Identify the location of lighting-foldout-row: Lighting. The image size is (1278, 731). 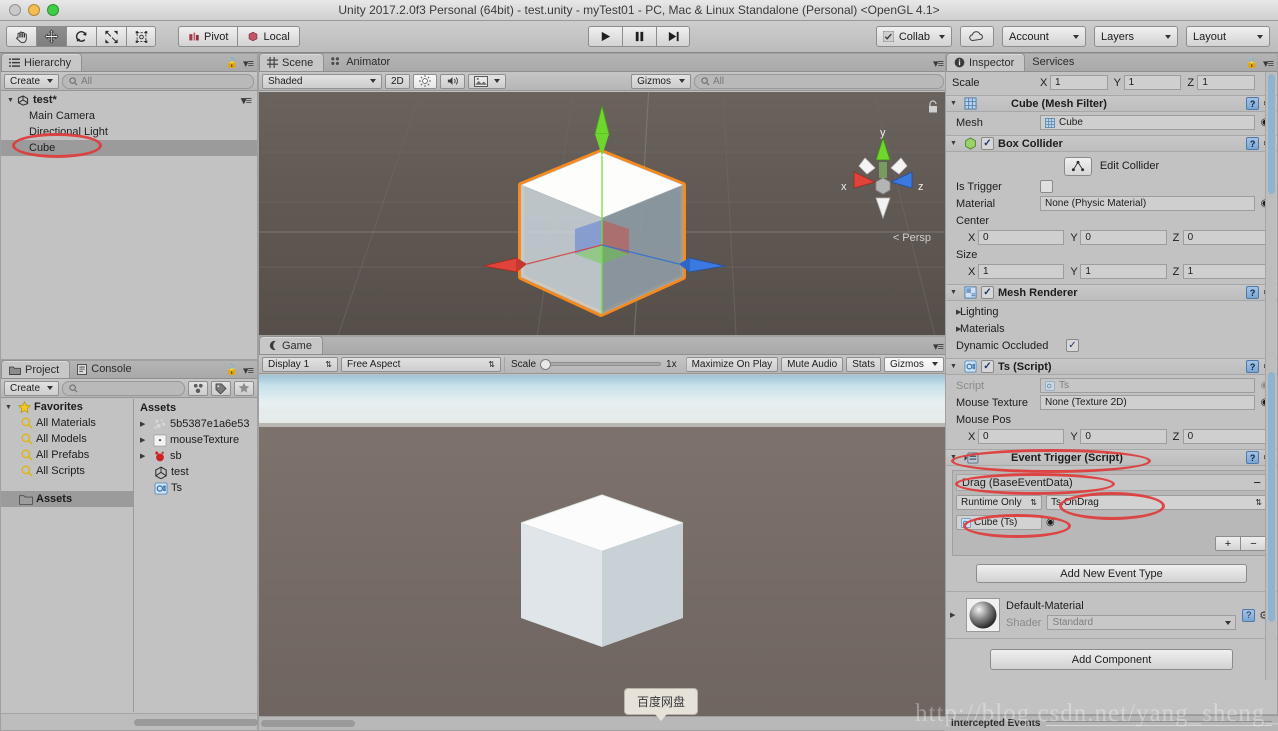
(1111, 311).